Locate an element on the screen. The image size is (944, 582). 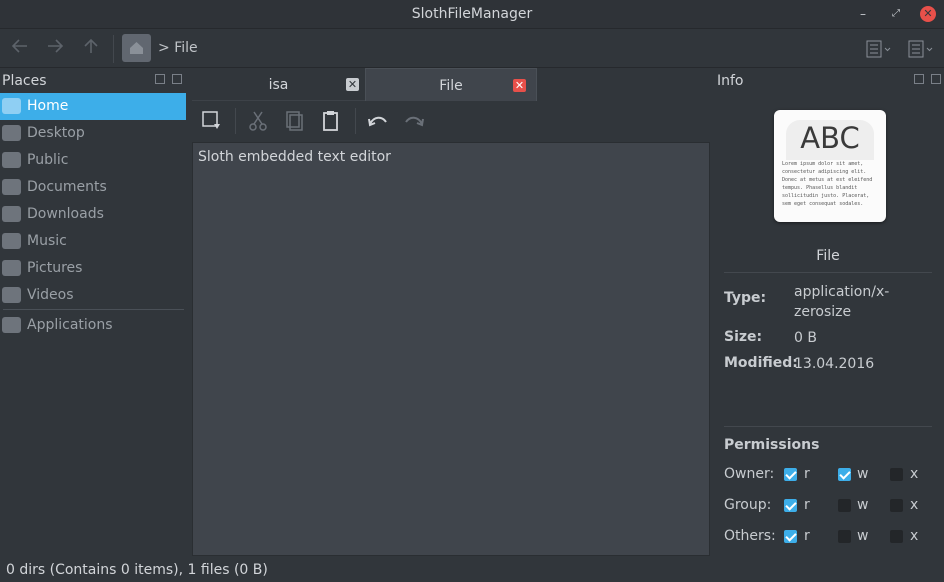
download-folder-icon is located at coordinates (11, 214).